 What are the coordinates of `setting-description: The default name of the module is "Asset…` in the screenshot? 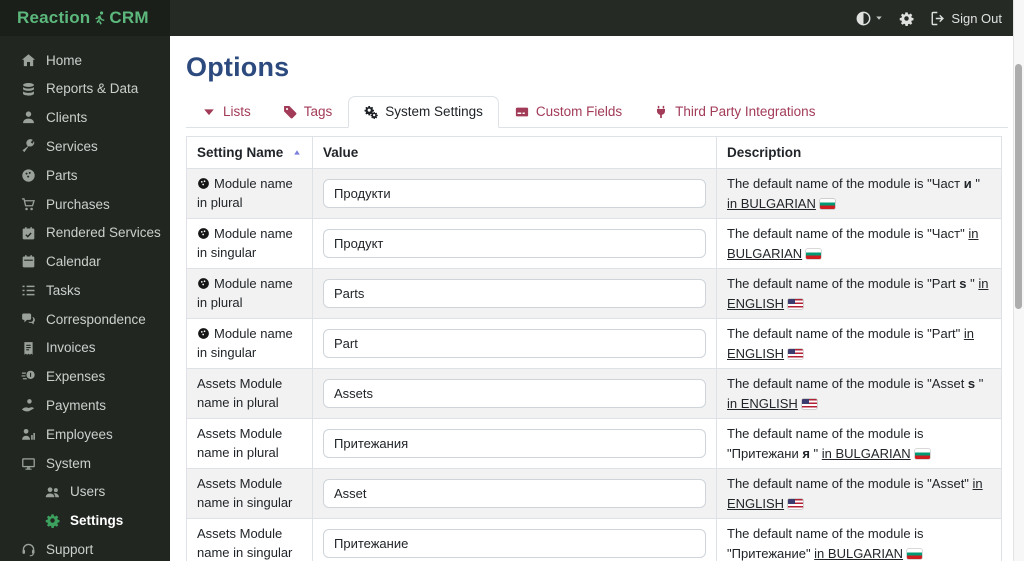 It's located at (859, 393).